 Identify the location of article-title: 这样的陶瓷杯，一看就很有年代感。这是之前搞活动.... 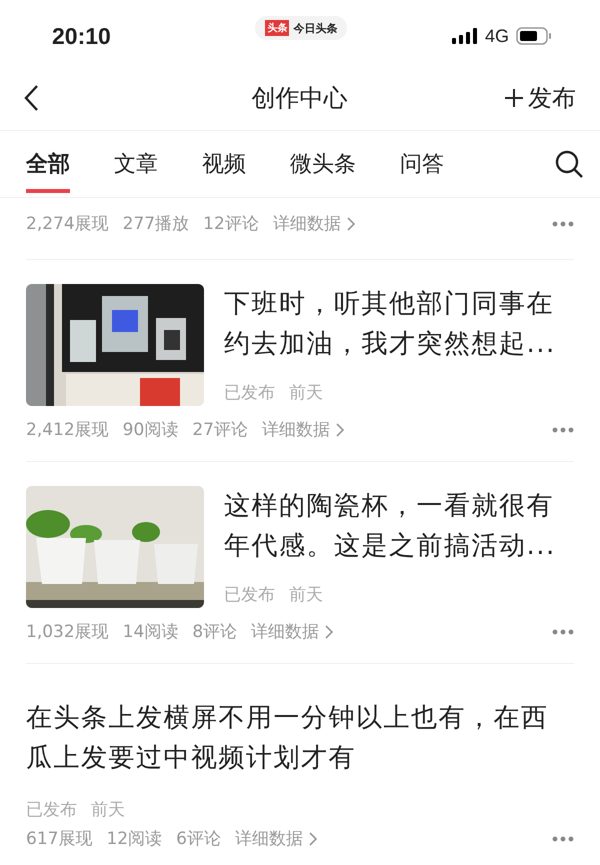
(399, 526).